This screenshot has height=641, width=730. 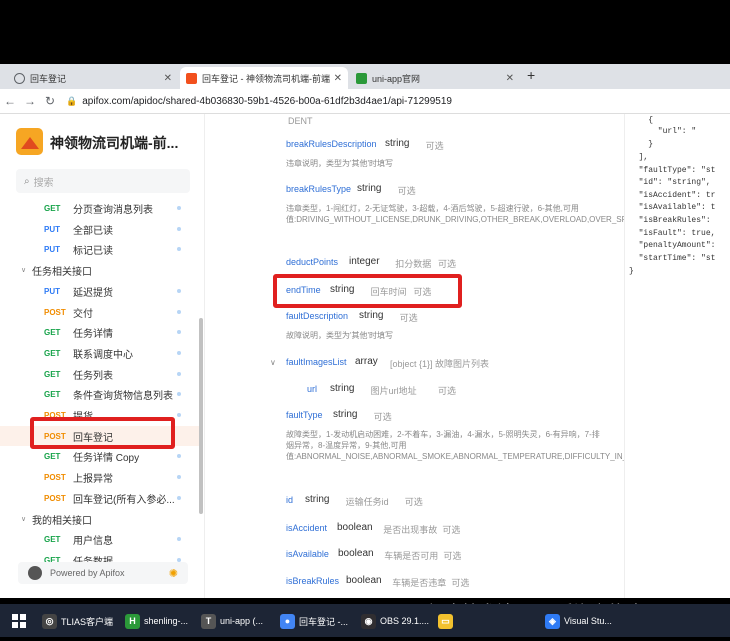 I want to click on folder-label: 我的相关接口, so click(x=62, y=521).